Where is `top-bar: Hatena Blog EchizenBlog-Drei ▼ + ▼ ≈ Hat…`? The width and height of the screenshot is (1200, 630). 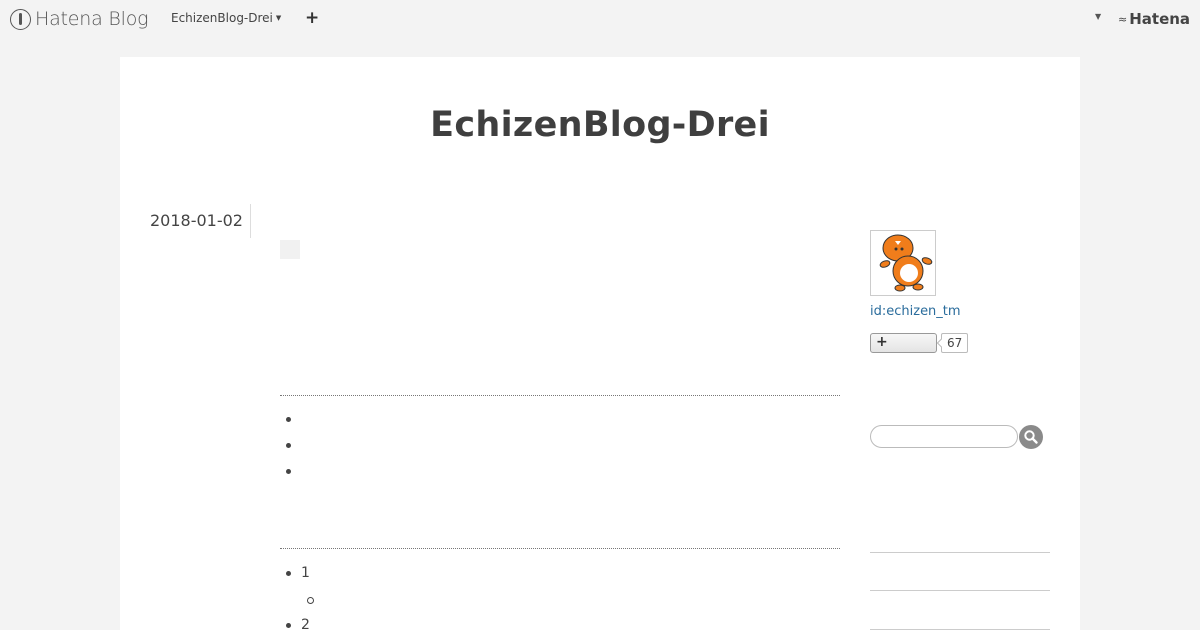 top-bar: Hatena Blog EchizenBlog-Drei ▼ + ▼ ≈ Hat… is located at coordinates (600, 19).